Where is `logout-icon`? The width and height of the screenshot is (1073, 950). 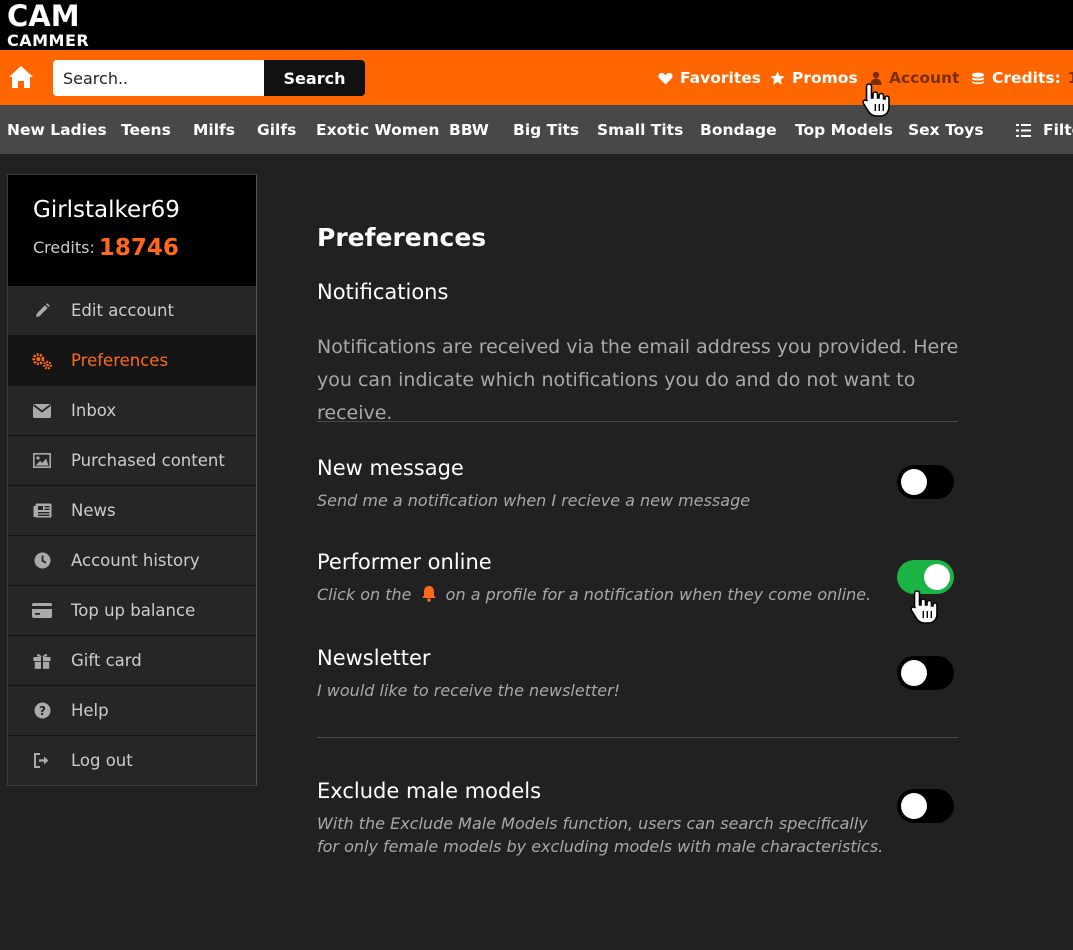
logout-icon is located at coordinates (42, 761).